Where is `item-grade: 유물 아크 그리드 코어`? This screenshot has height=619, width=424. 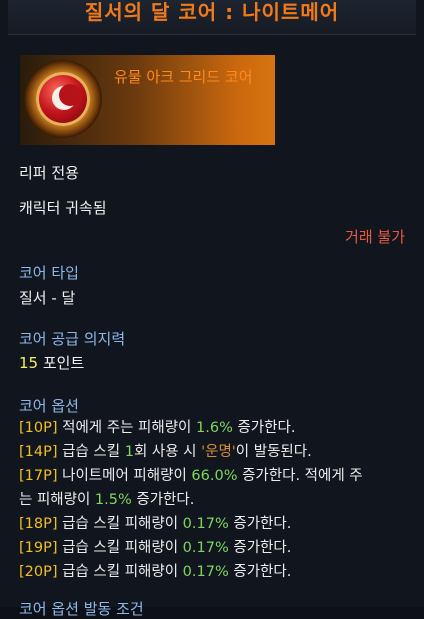 item-grade: 유물 아크 그리드 코어 is located at coordinates (183, 77).